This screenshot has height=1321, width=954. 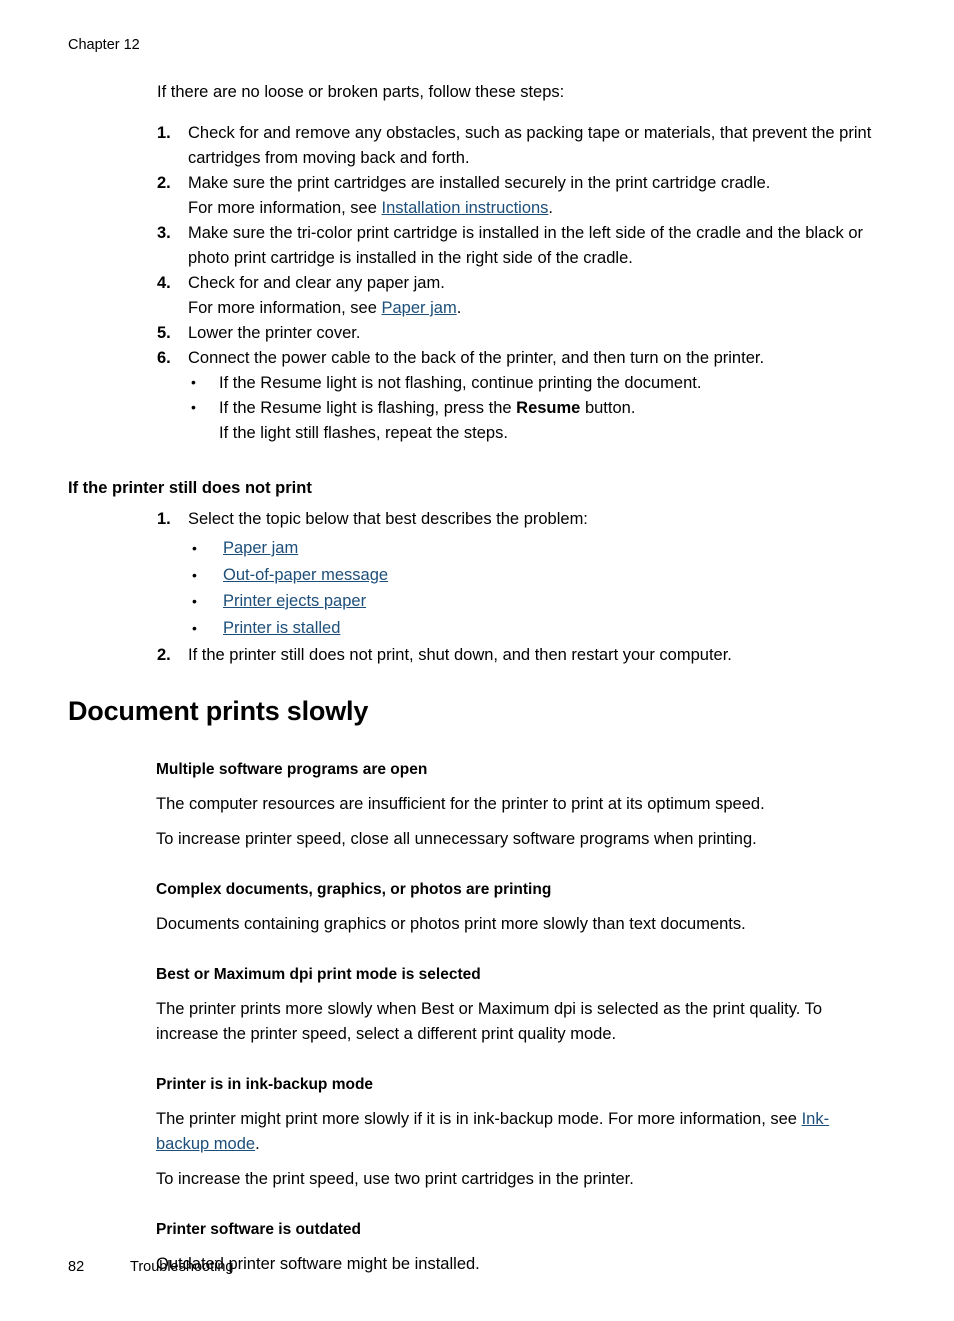 I want to click on chapter-header: Chapter 12, so click(x=104, y=45).